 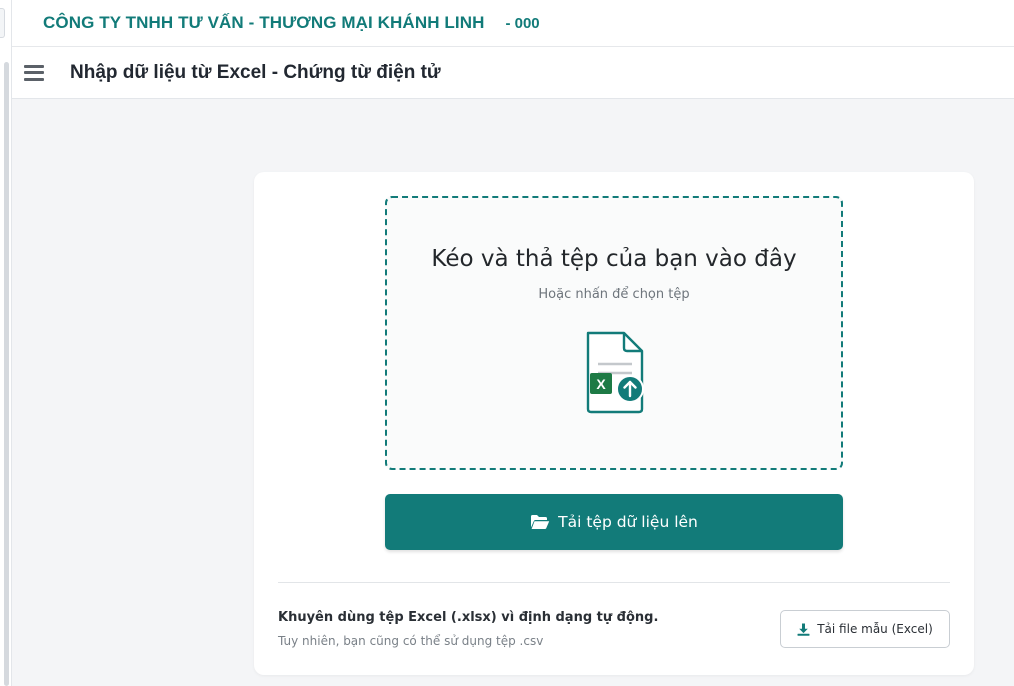 I want to click on download-template-button: Tải file mẫu (Excel), so click(x=865, y=629).